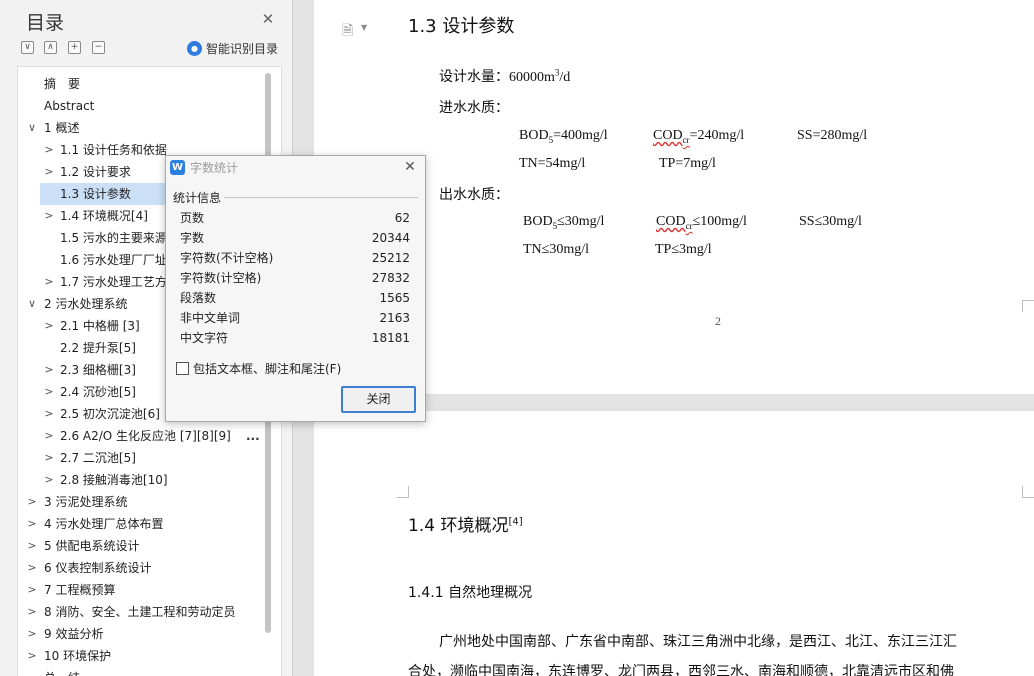 The height and width of the screenshot is (676, 1034). Describe the element at coordinates (80, 590) in the screenshot. I see `toc-item-label: 7 工程概预算` at that location.